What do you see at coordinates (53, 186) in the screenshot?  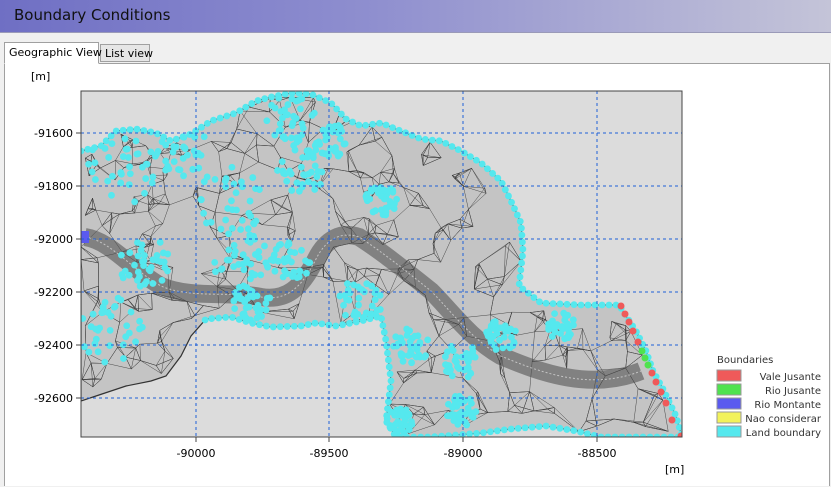 I see `y-tick-label: -91800` at bounding box center [53, 186].